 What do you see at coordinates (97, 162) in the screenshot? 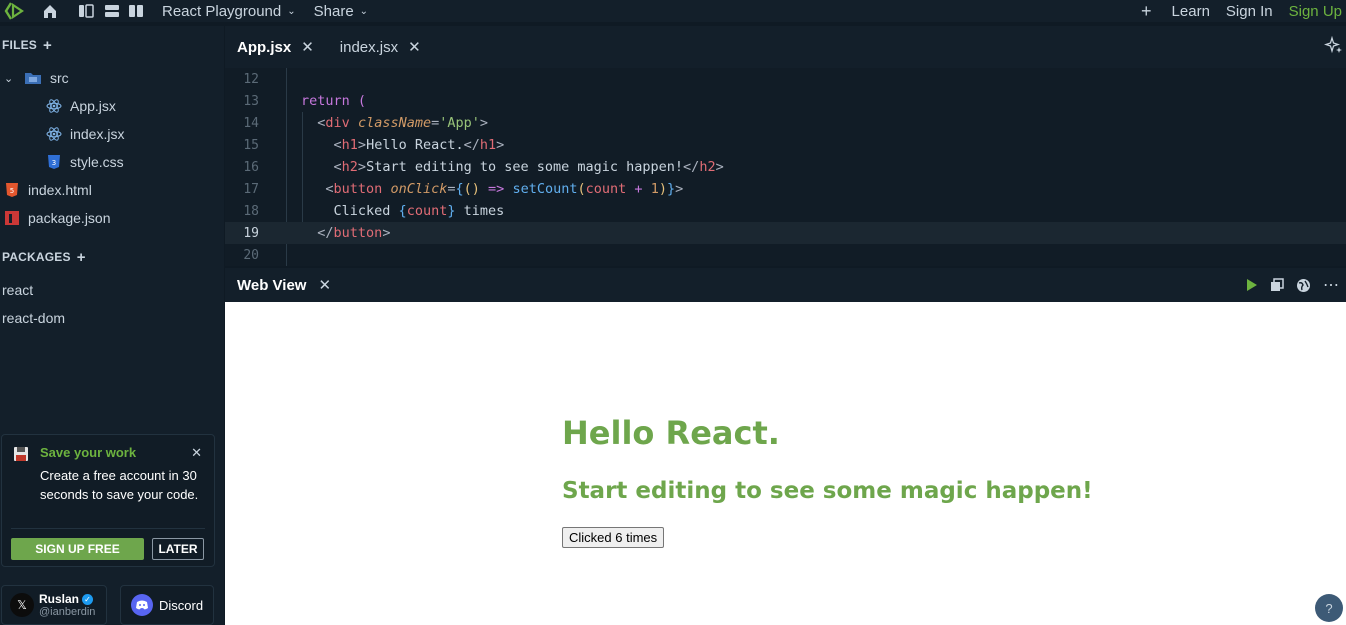
I see `tree-label: style.css` at bounding box center [97, 162].